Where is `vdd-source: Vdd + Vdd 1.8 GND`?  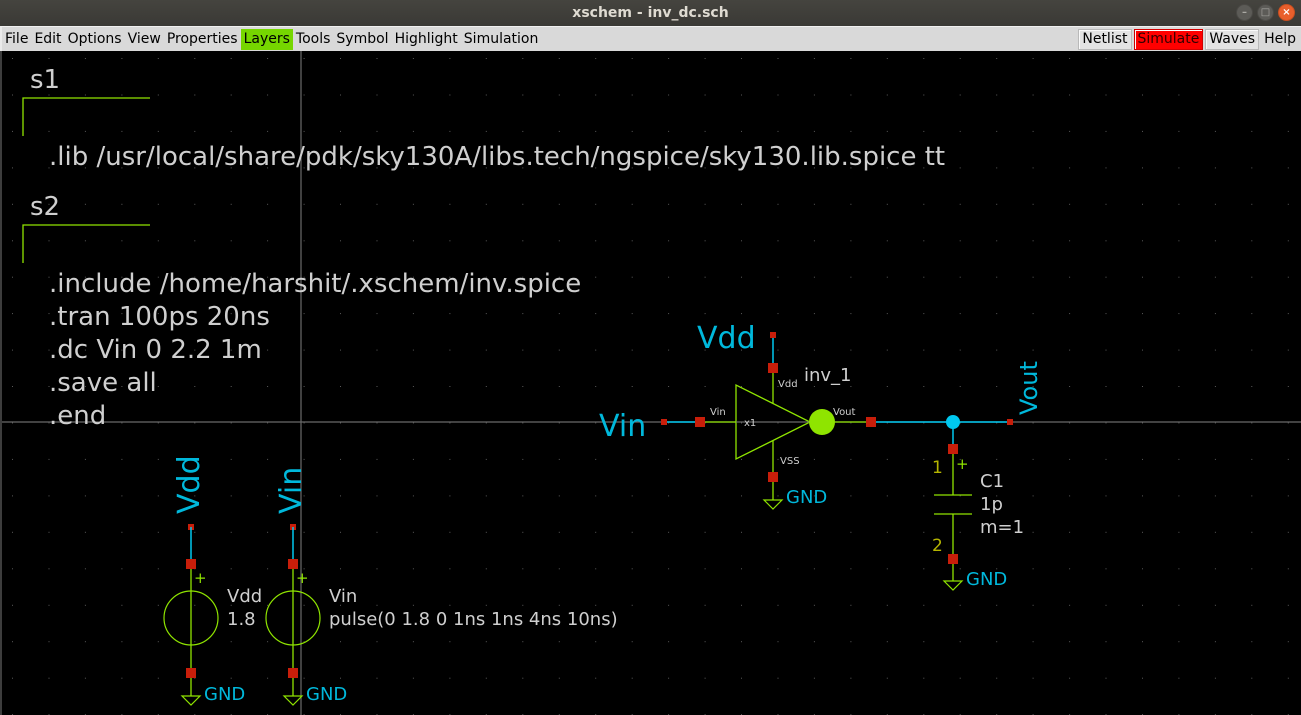 vdd-source: Vdd + Vdd 1.8 GND is located at coordinates (212, 580).